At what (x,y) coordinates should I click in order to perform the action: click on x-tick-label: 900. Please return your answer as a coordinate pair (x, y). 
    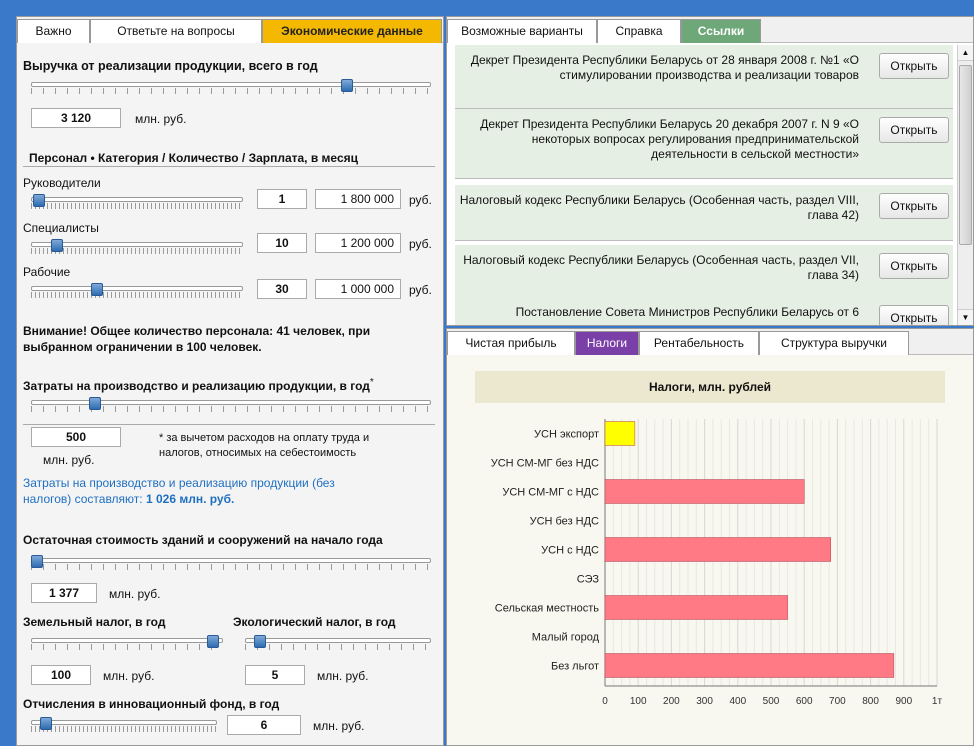
    Looking at the image, I should click on (903, 701).